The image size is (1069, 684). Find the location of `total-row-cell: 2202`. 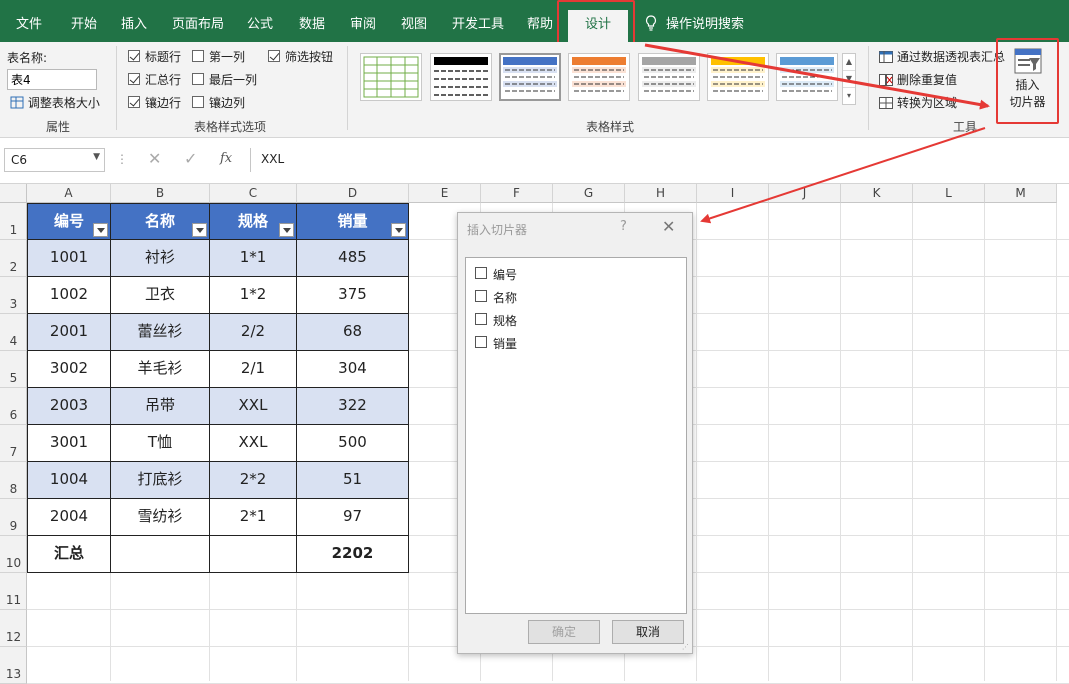

total-row-cell: 2202 is located at coordinates (353, 554).